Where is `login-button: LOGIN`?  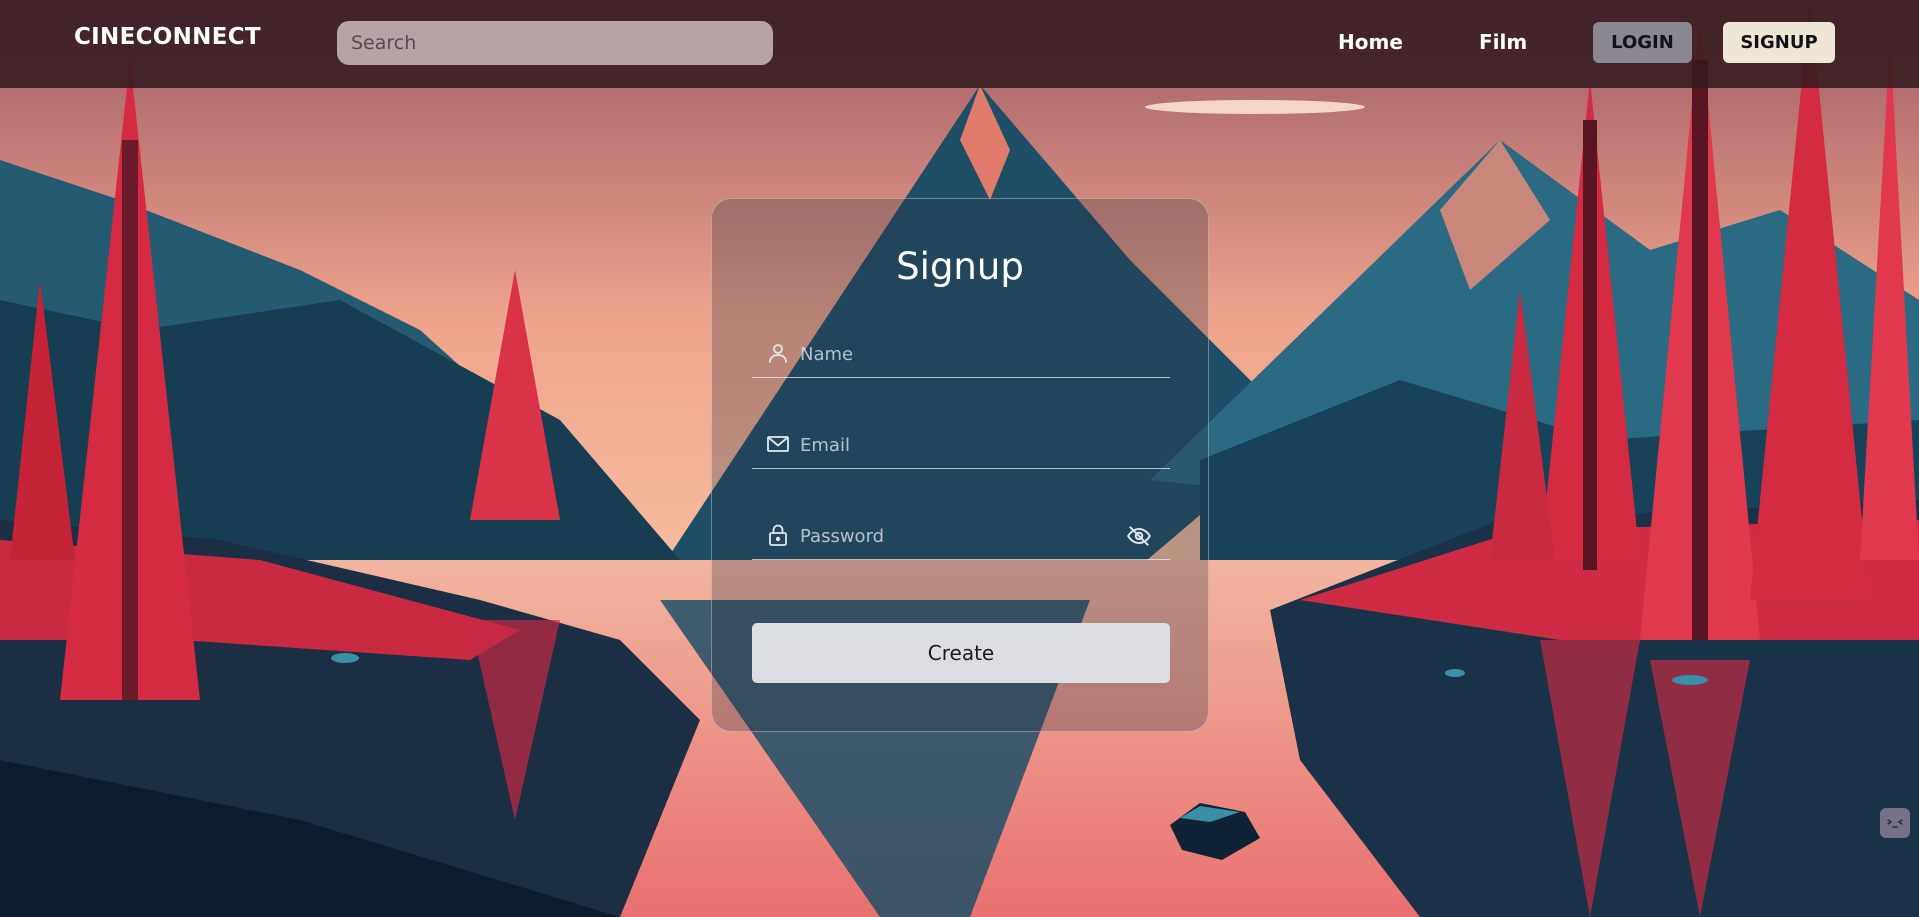
login-button: LOGIN is located at coordinates (1642, 42).